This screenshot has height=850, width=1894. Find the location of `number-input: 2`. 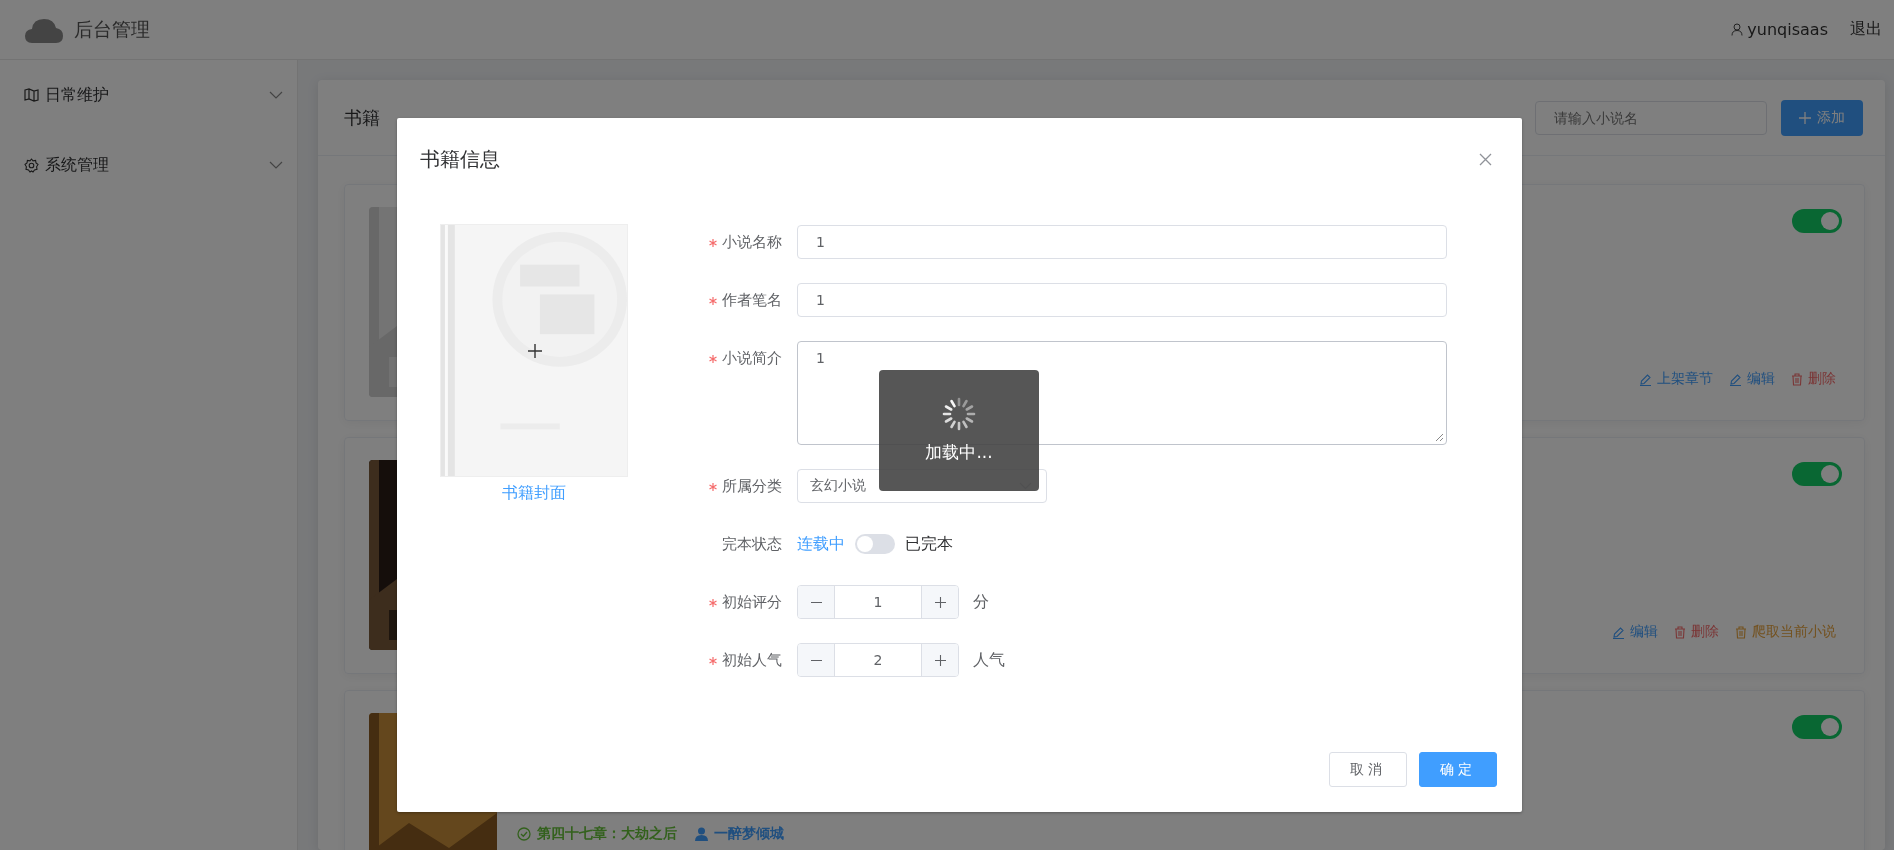

number-input: 2 is located at coordinates (878, 660).